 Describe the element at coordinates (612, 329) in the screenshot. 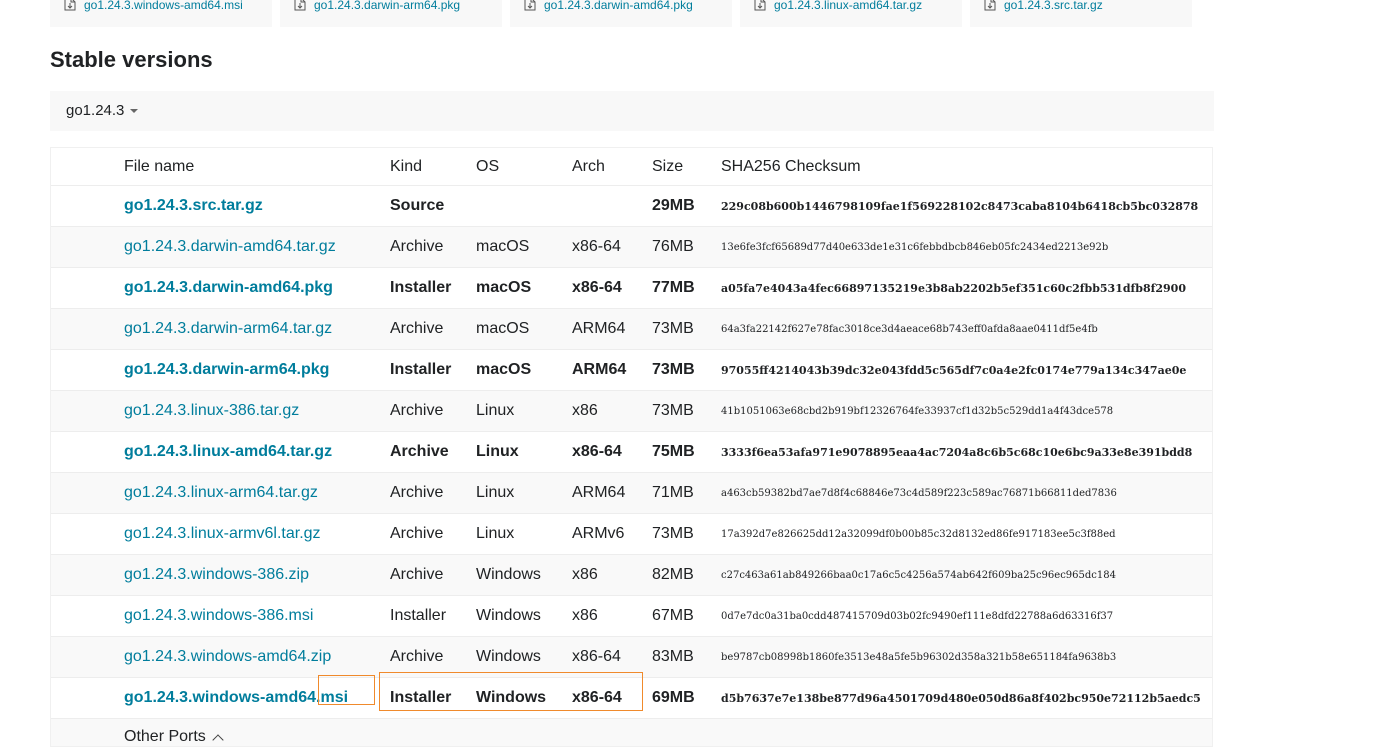

I see `cell-arch: ARM64` at that location.